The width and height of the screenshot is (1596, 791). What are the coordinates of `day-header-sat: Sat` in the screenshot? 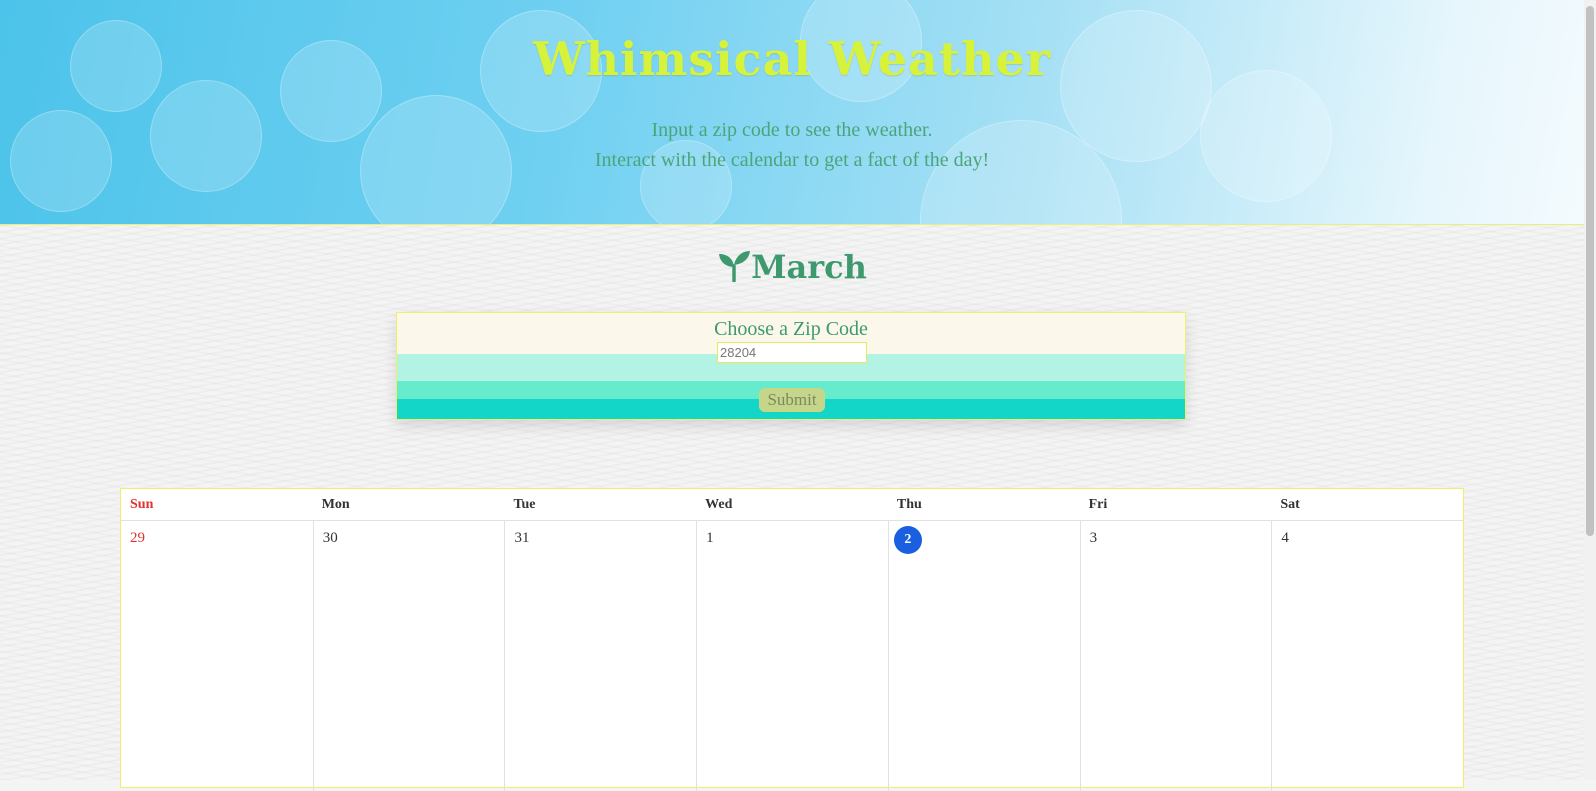 It's located at (1290, 504).